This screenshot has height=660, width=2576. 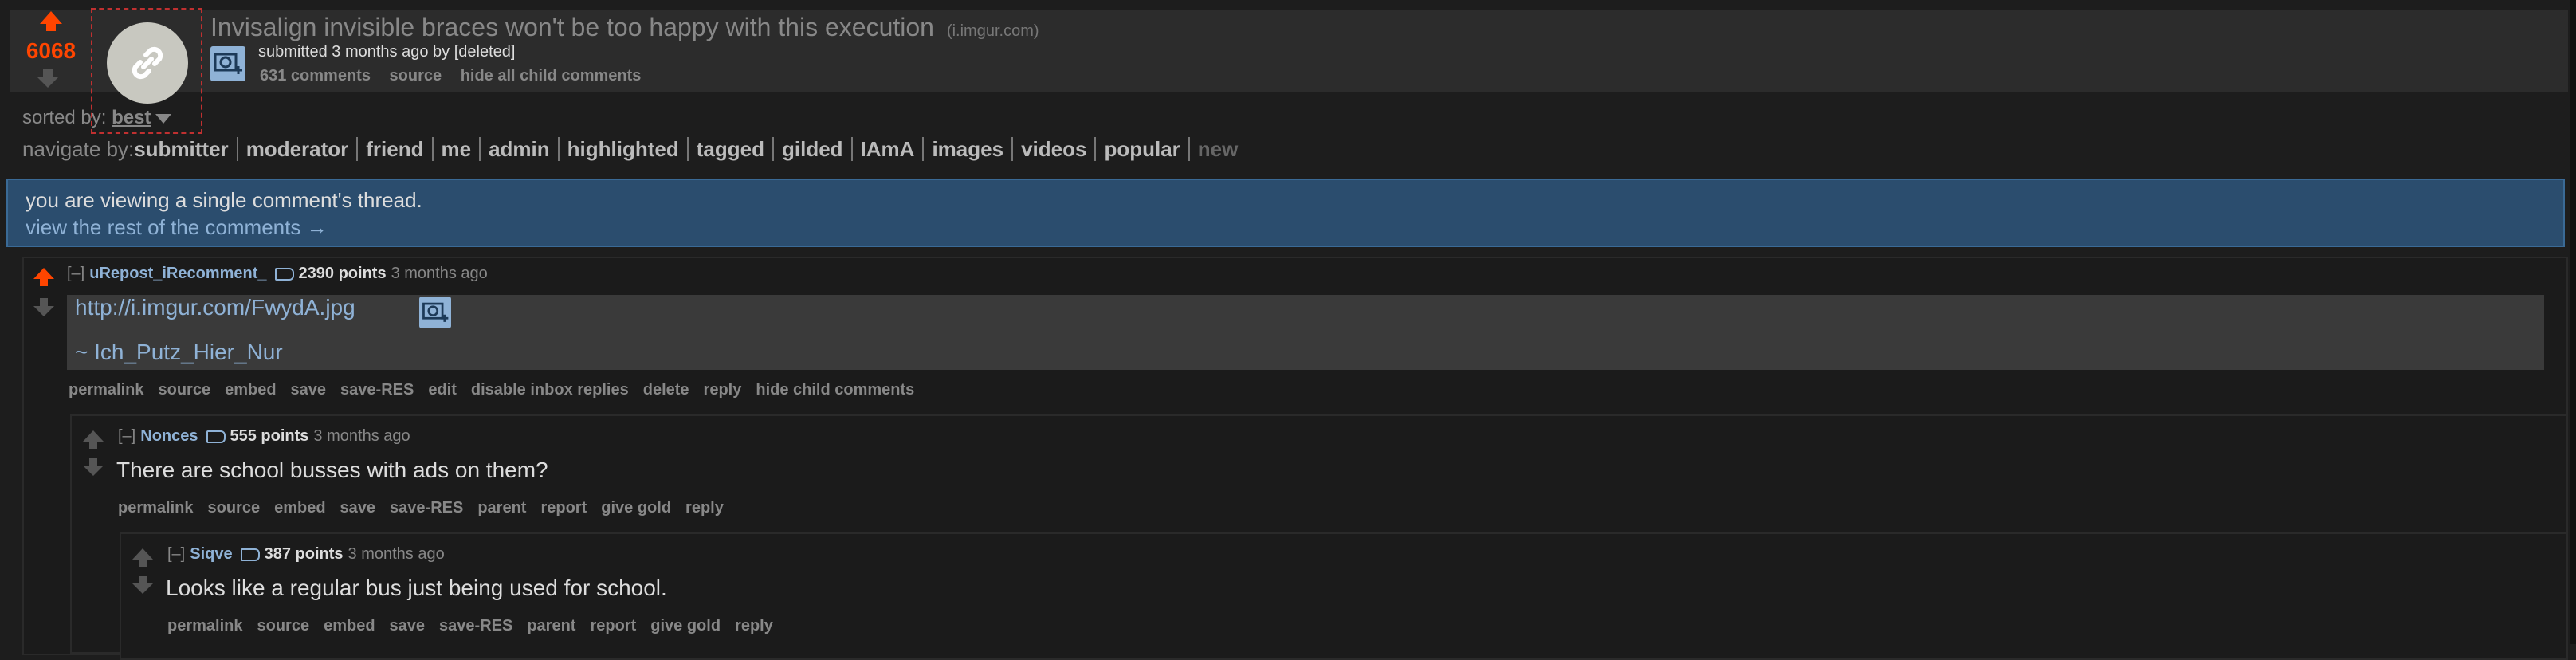 What do you see at coordinates (550, 390) in the screenshot?
I see `disable-inbox-replies-button: disable inbox replies` at bounding box center [550, 390].